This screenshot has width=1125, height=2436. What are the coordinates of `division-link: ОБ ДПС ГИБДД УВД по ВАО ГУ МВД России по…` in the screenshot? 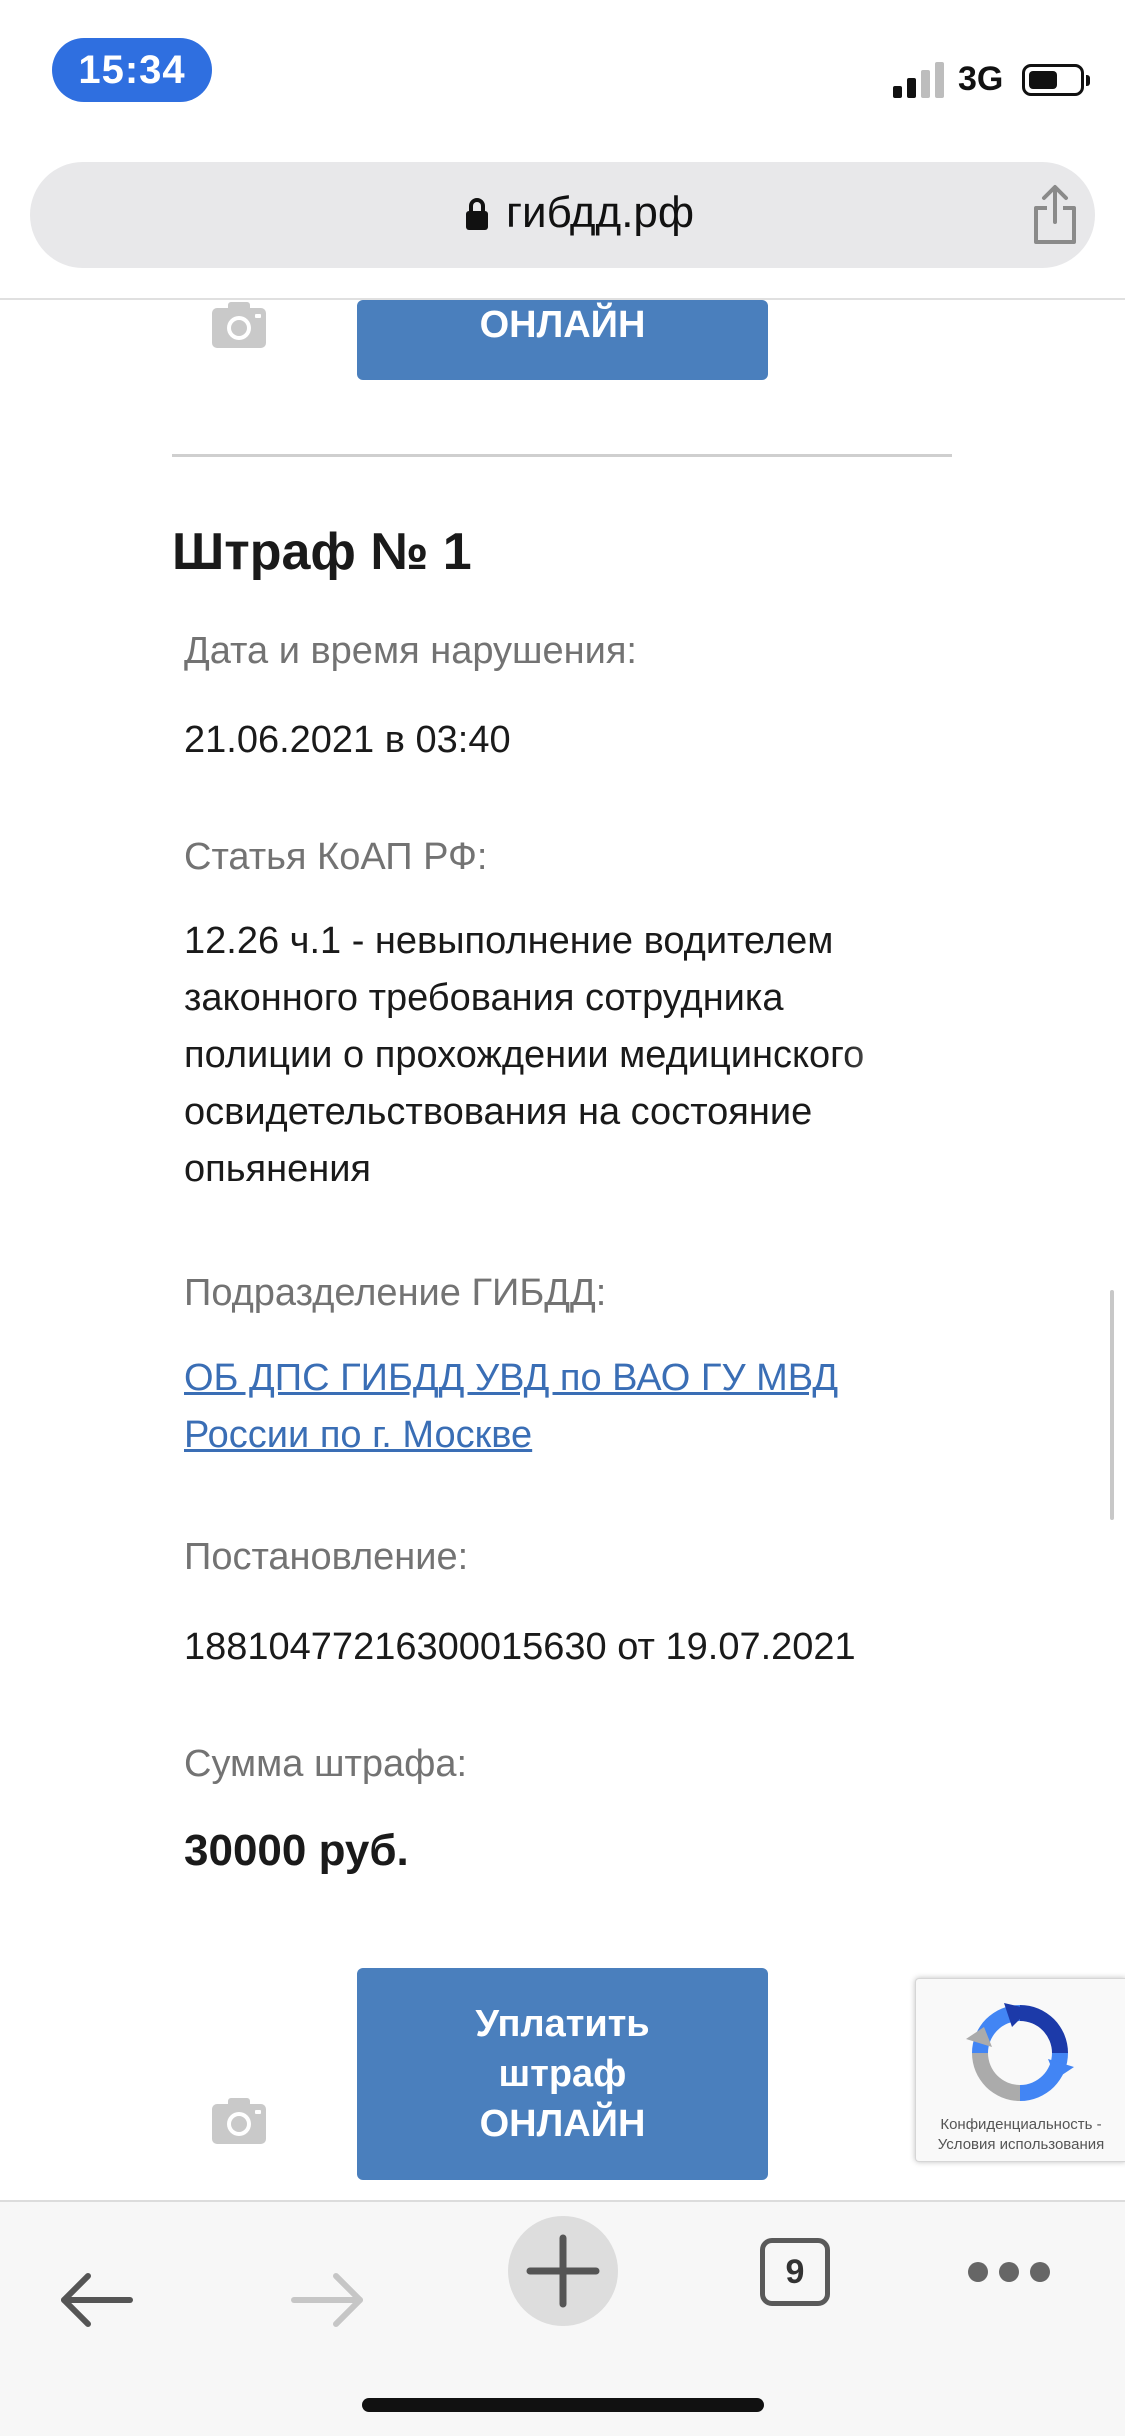 It's located at (564, 1410).